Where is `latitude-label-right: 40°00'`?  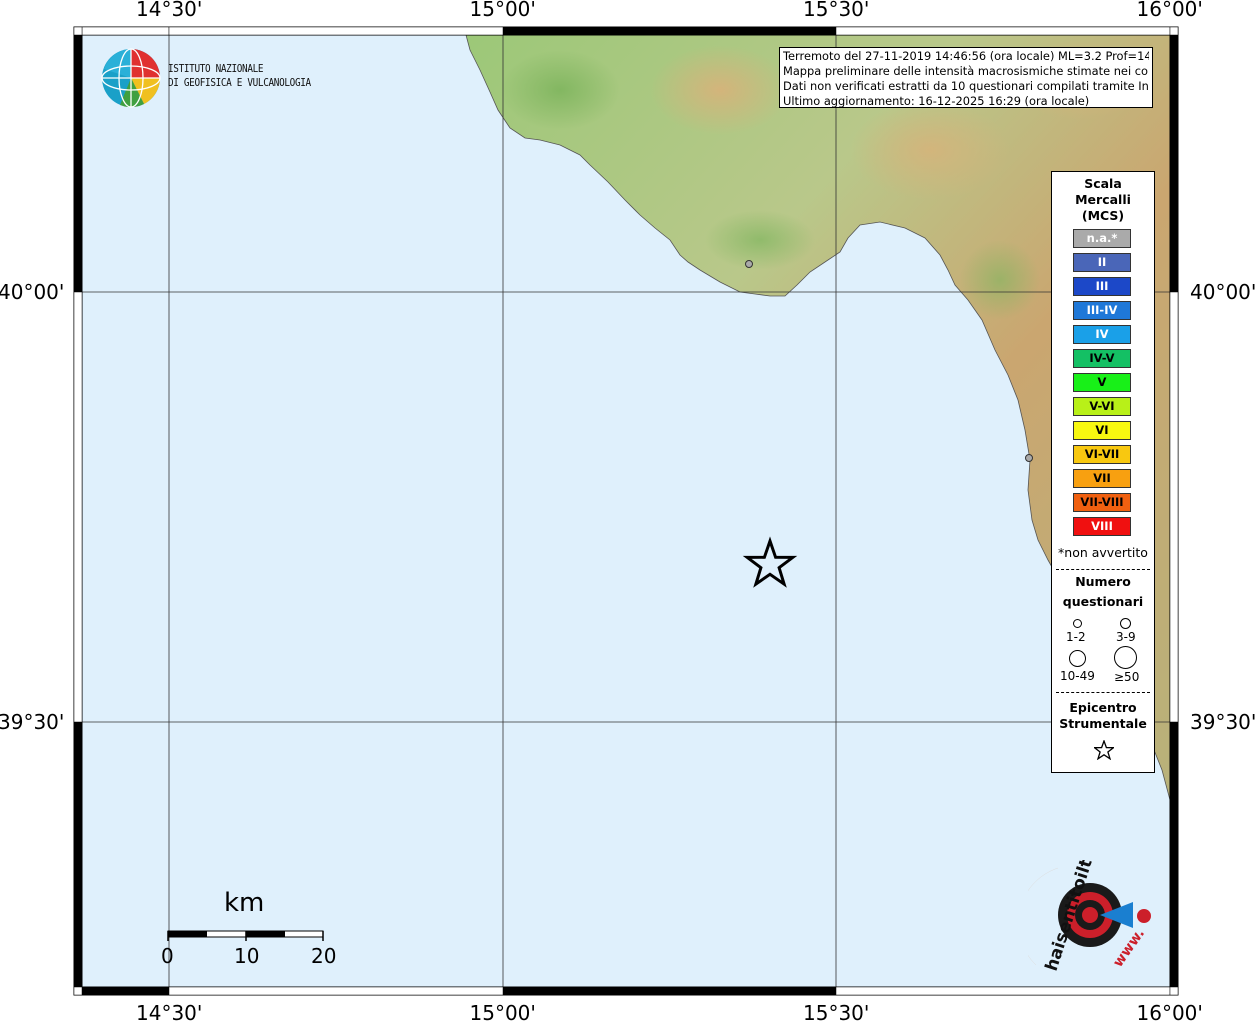
latitude-label-right: 40°00' is located at coordinates (1222, 292).